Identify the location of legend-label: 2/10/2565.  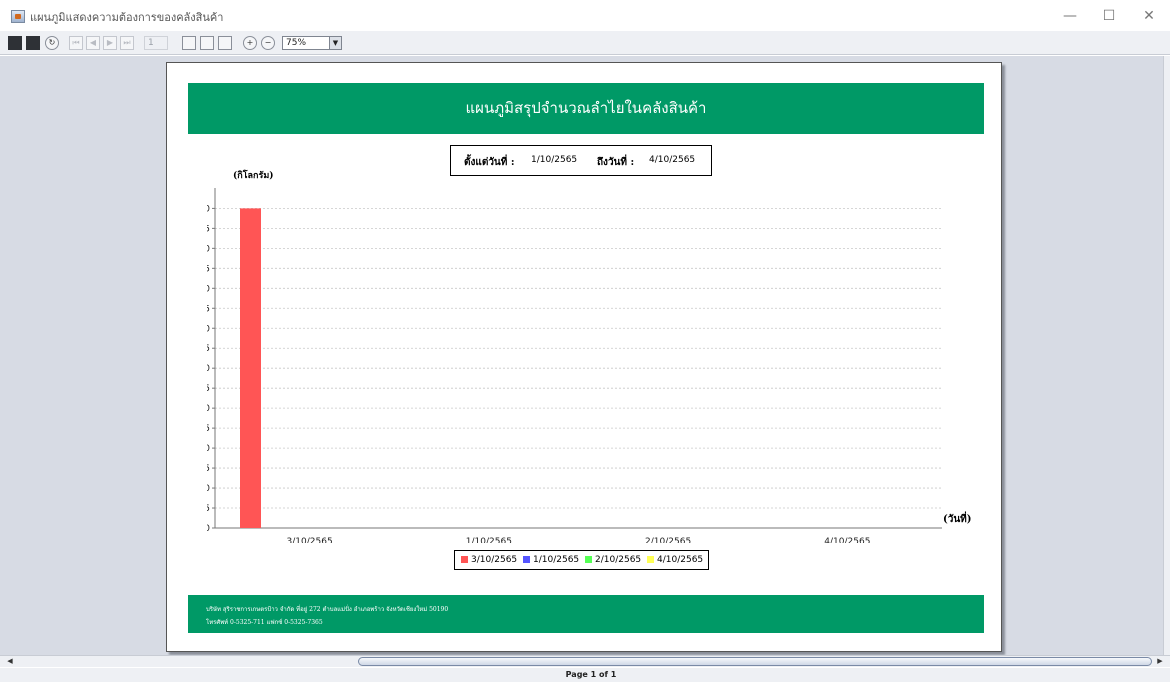
(618, 560).